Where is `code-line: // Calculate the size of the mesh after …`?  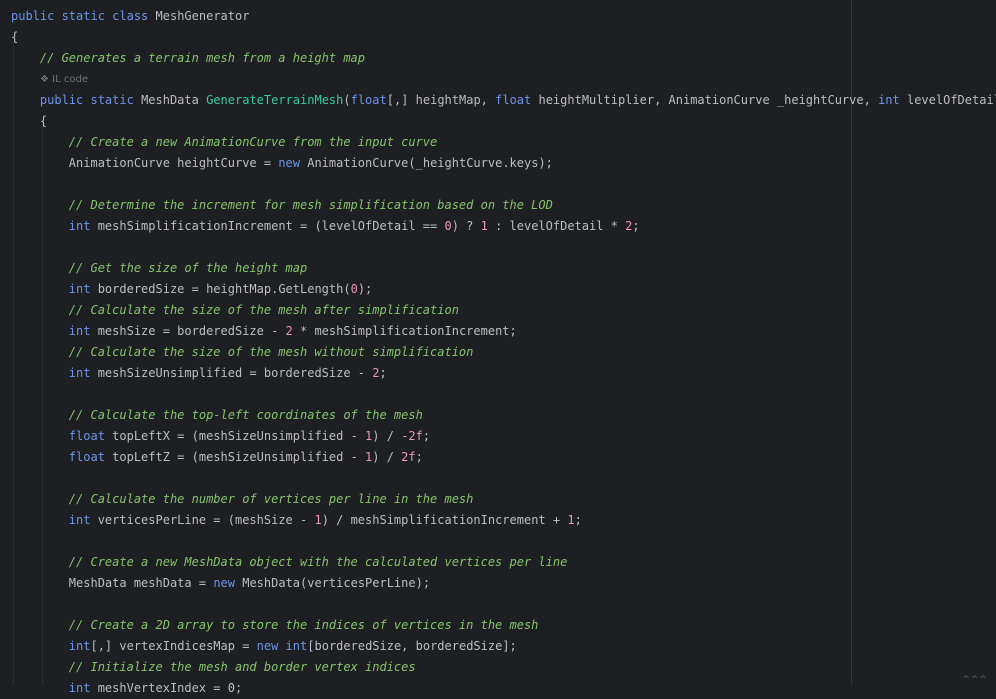
code-line: // Calculate the size of the mesh after … is located at coordinates (235, 310).